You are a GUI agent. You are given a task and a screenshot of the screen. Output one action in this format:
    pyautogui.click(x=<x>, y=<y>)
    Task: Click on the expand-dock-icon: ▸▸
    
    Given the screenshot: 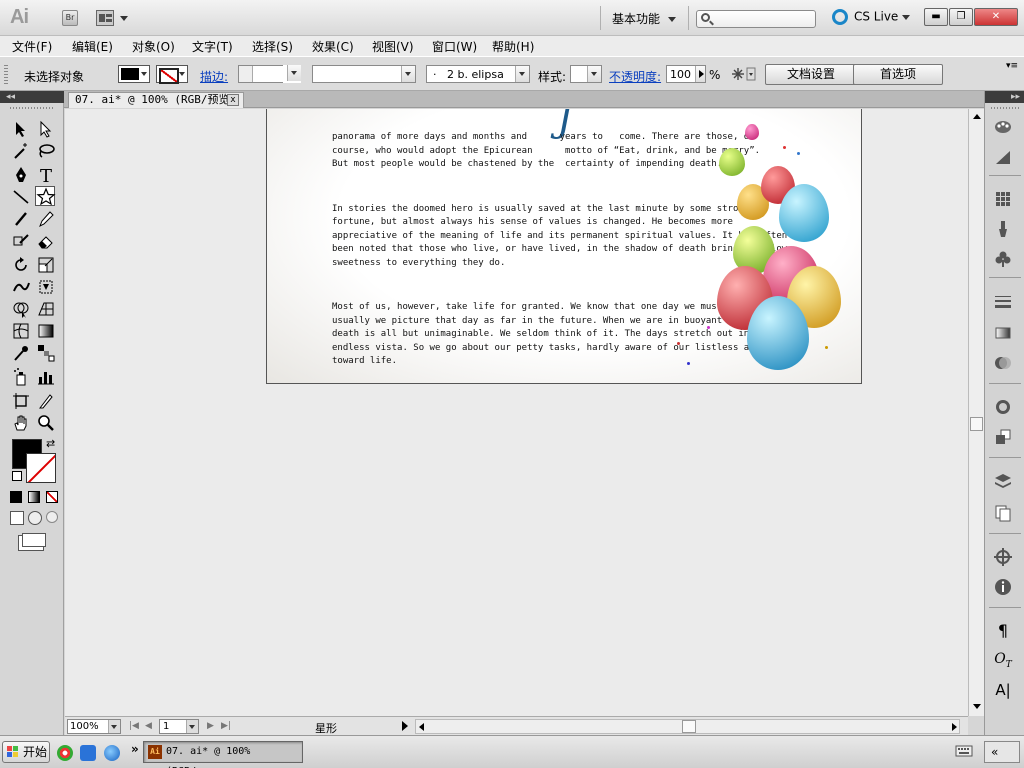 What is the action you would take?
    pyautogui.click(x=1004, y=97)
    